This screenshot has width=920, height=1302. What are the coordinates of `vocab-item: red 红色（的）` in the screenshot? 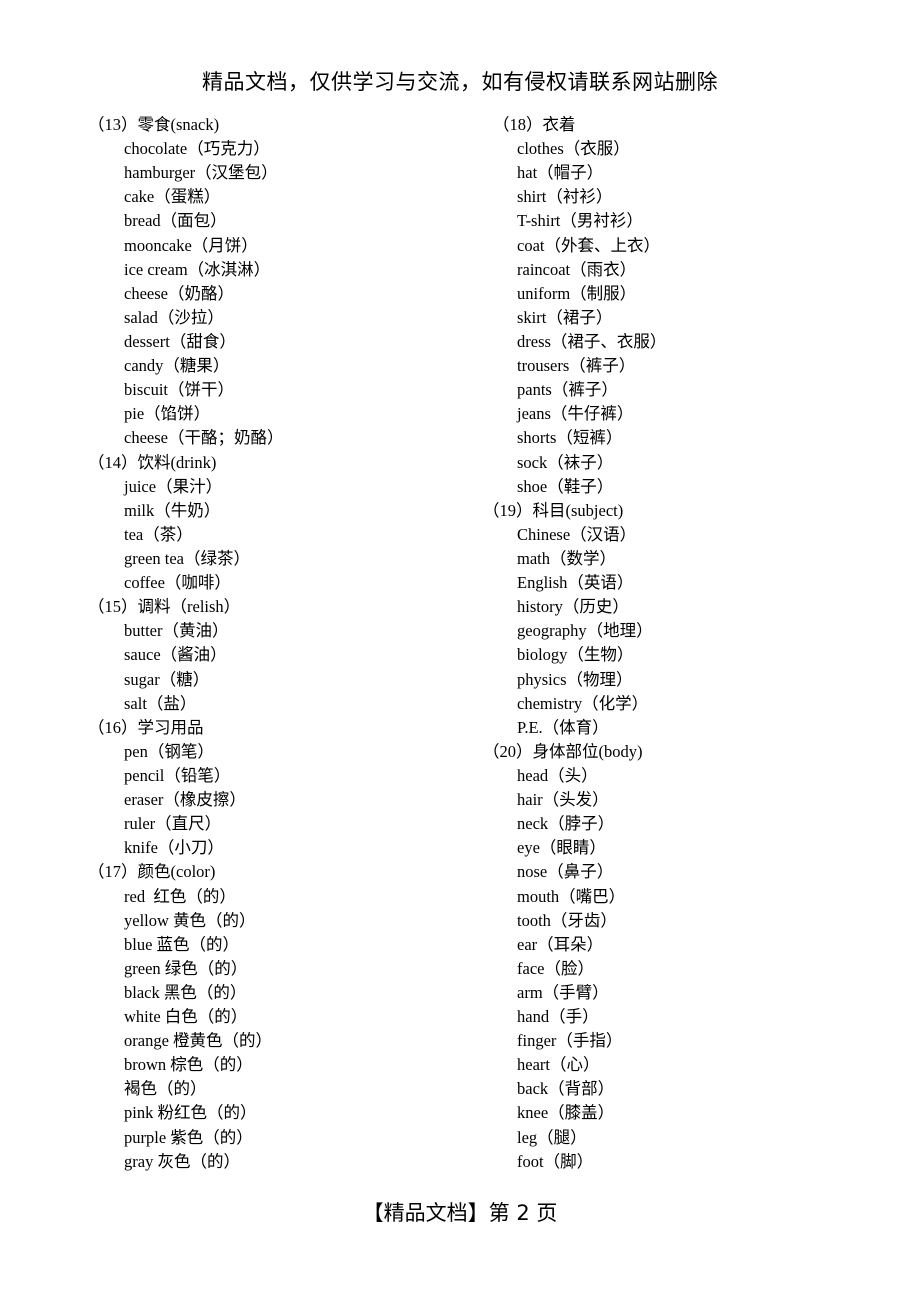 It's located at (180, 896).